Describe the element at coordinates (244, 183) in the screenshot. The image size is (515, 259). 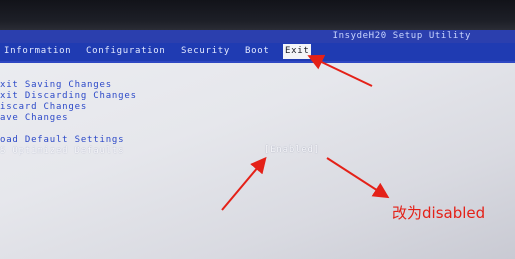
I see `arrow-to-enabled-value` at that location.